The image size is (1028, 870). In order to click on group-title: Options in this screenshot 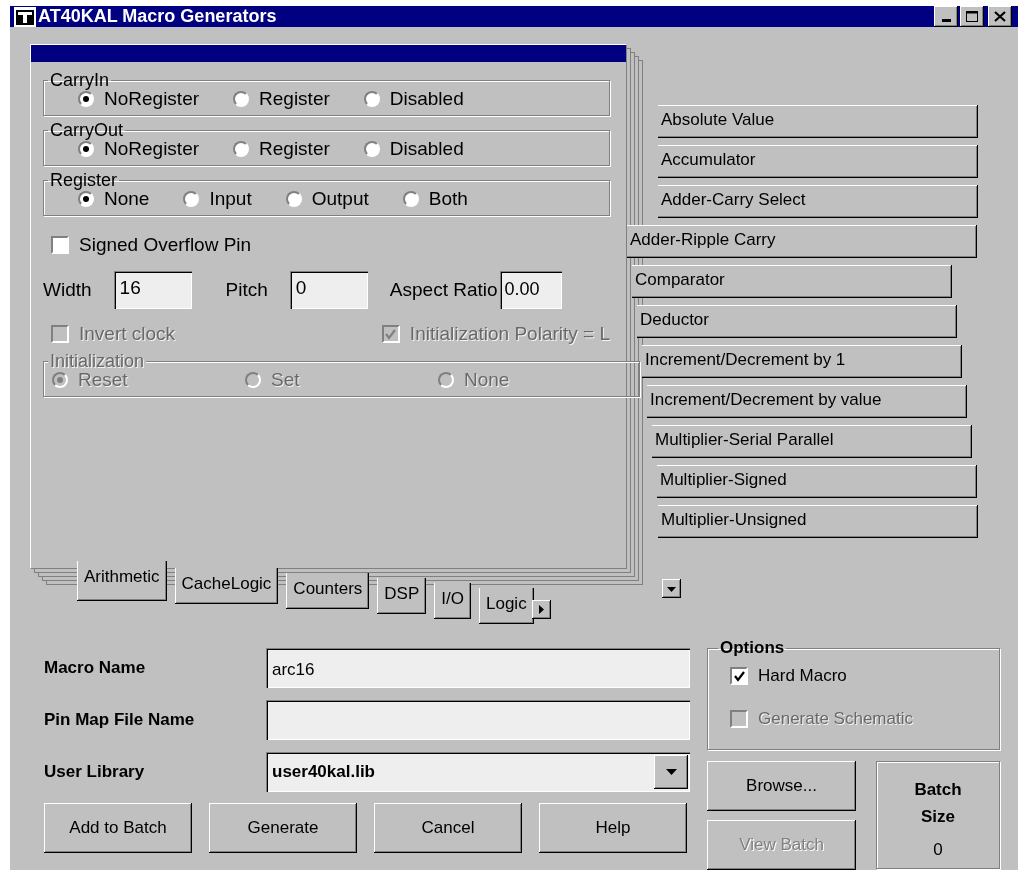, I will do `click(752, 648)`.